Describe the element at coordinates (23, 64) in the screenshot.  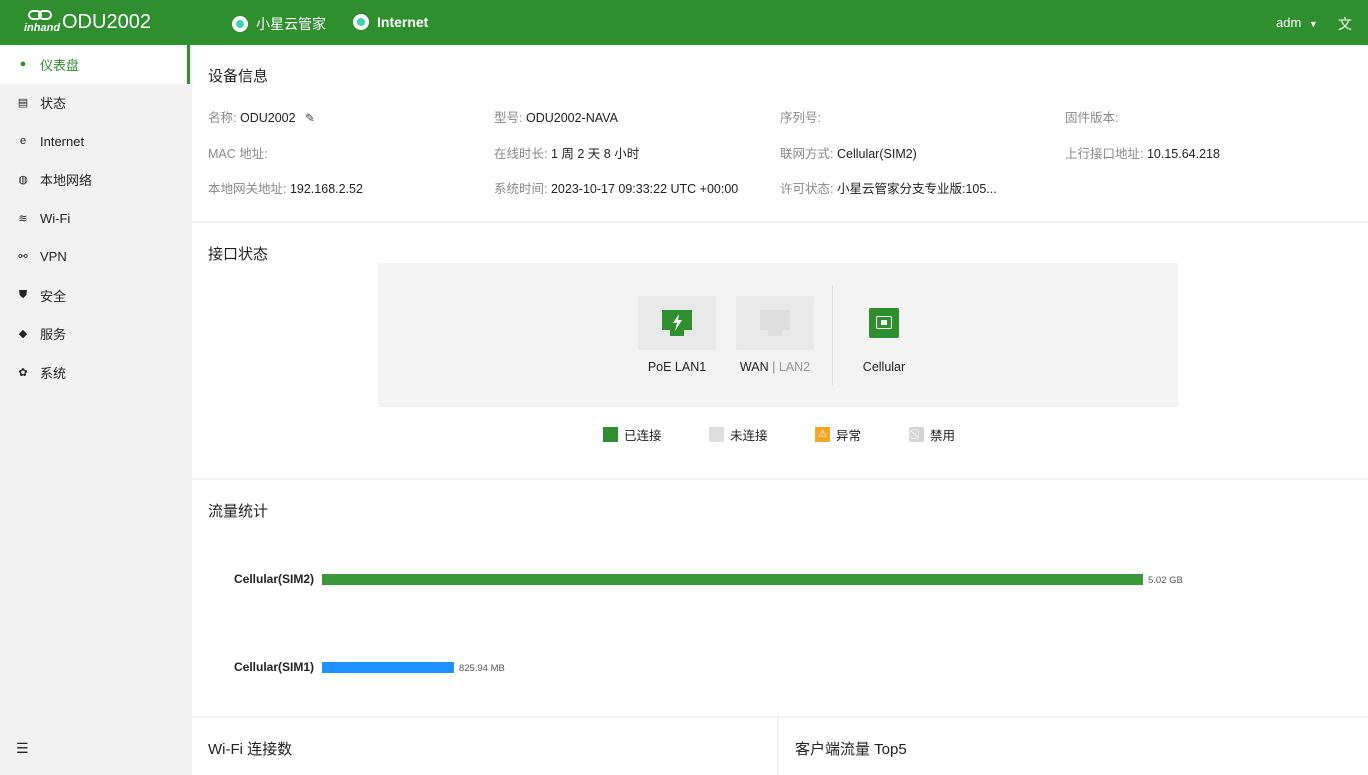
I see `dashboard-icon: ●` at that location.